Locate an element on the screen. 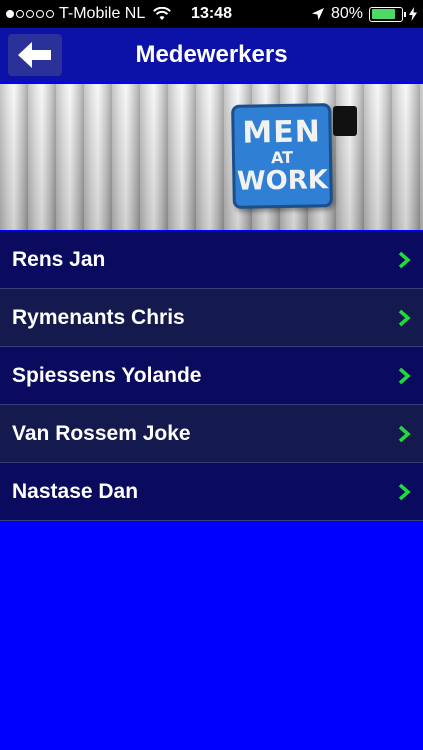 The height and width of the screenshot is (750, 423). navigation-bar: Medewerkers is located at coordinates (211, 55).